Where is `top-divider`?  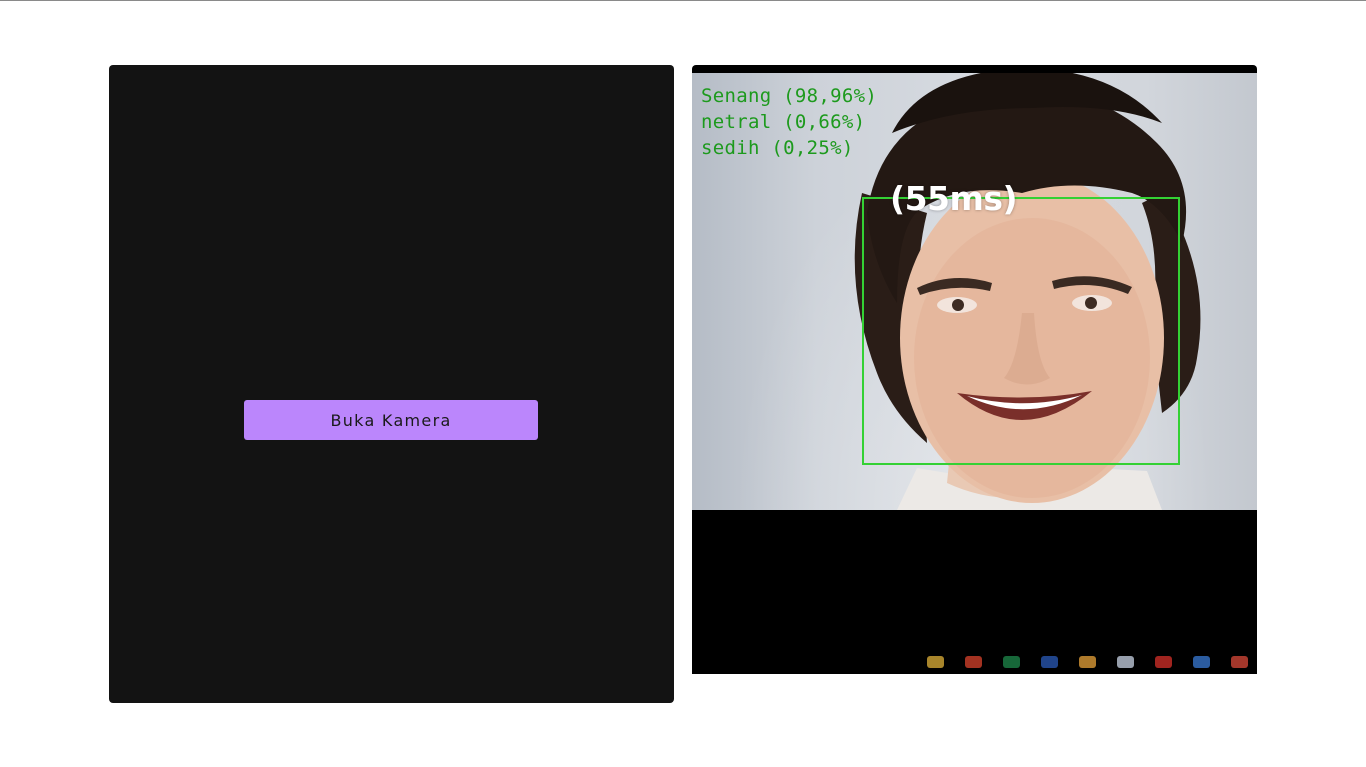
top-divider is located at coordinates (683, 0).